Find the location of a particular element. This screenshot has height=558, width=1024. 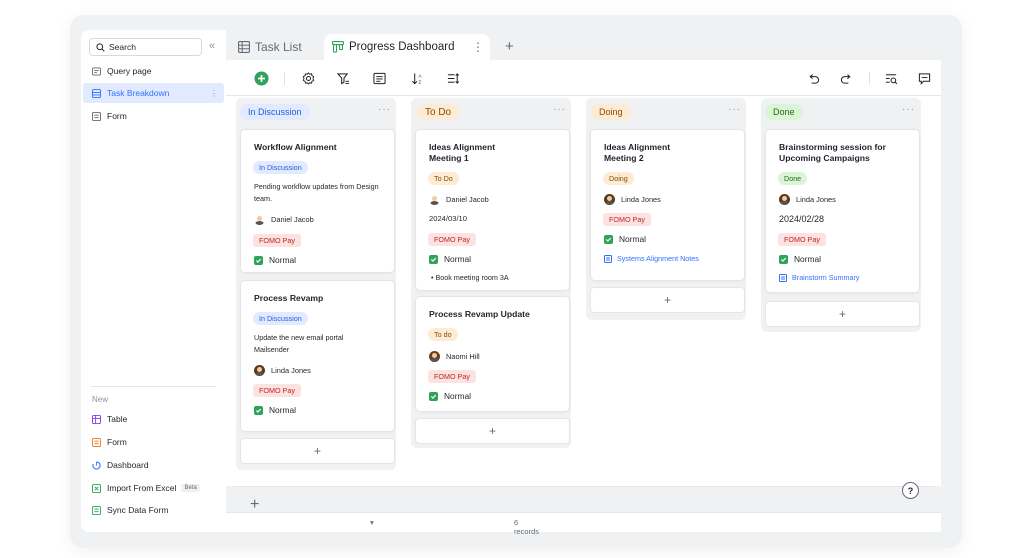

bottom-divider is located at coordinates (584, 486).